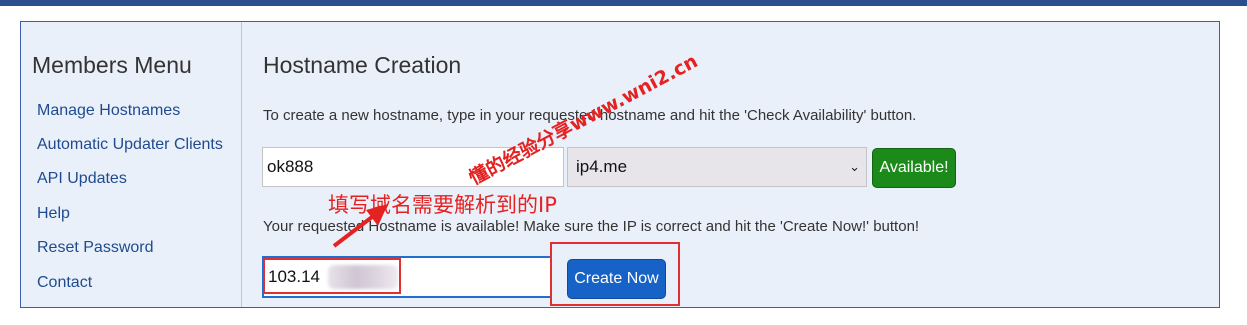 The height and width of the screenshot is (325, 1247). What do you see at coordinates (914, 168) in the screenshot?
I see `check-availability-button: Available!` at bounding box center [914, 168].